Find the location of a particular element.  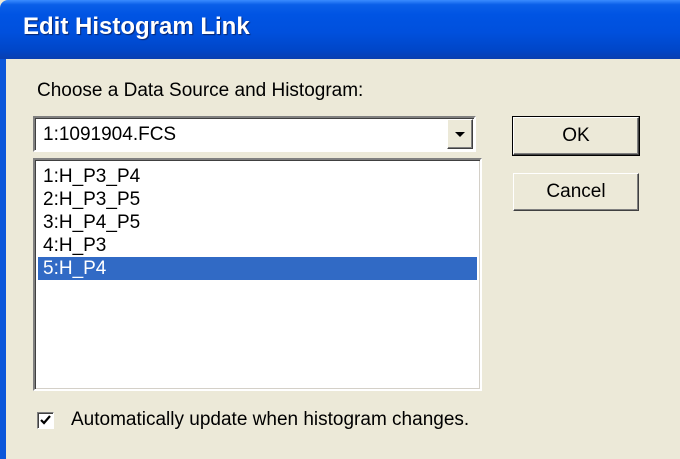

checkmark-icon is located at coordinates (45, 420).